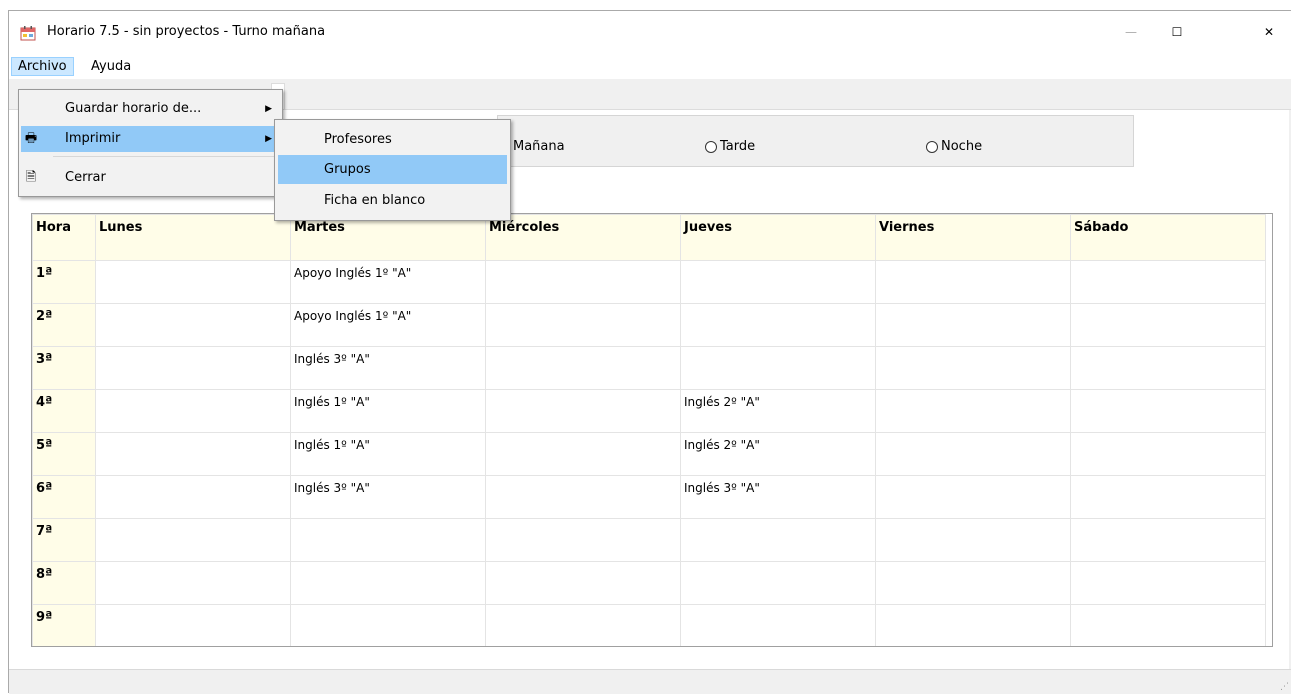  What do you see at coordinates (1284, 687) in the screenshot?
I see `resize-grip-icon: ⋰` at bounding box center [1284, 687].